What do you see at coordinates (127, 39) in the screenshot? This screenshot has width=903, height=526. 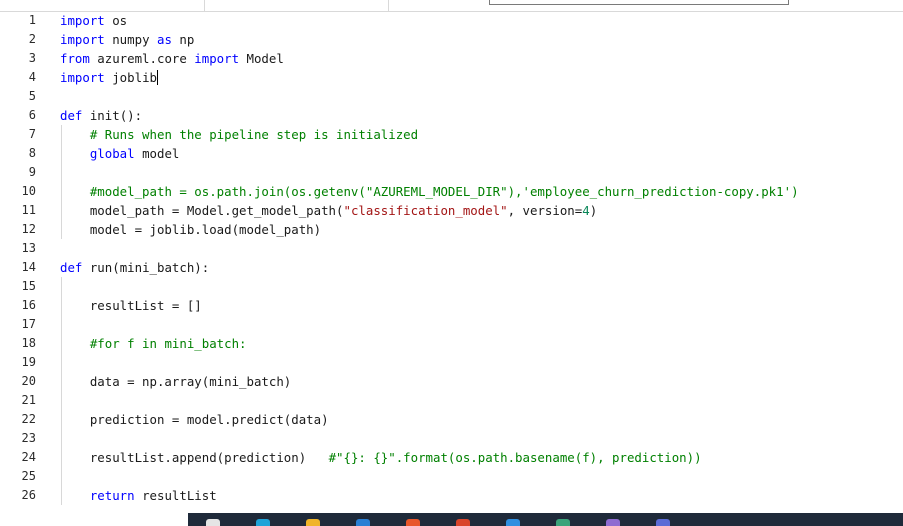 I see `code-text: import numpy as np` at bounding box center [127, 39].